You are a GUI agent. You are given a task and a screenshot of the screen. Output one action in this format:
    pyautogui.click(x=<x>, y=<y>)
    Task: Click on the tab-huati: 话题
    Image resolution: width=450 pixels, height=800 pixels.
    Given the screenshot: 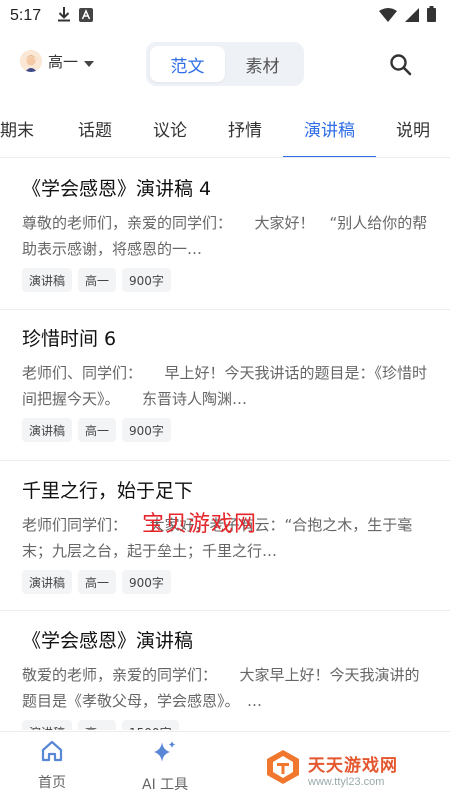 What is the action you would take?
    pyautogui.click(x=95, y=128)
    